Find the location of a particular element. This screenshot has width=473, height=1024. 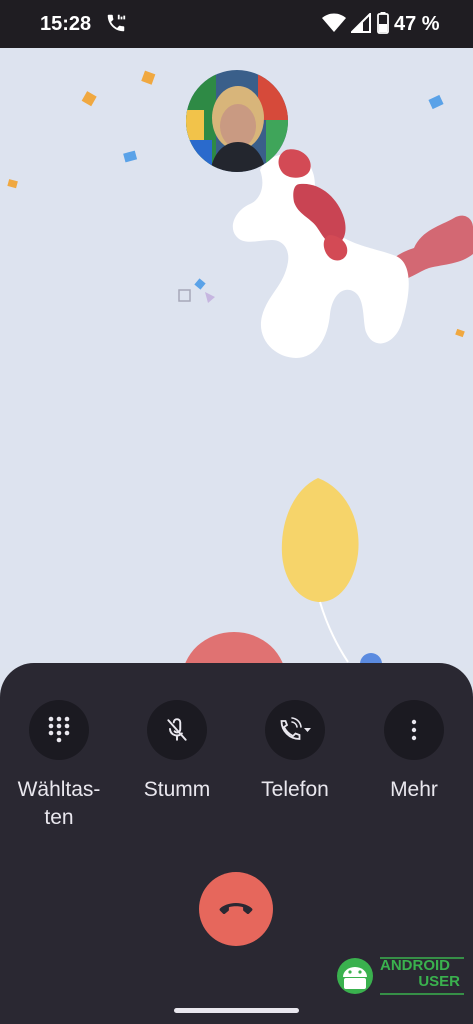

watermark-line2: USER is located at coordinates (439, 981).